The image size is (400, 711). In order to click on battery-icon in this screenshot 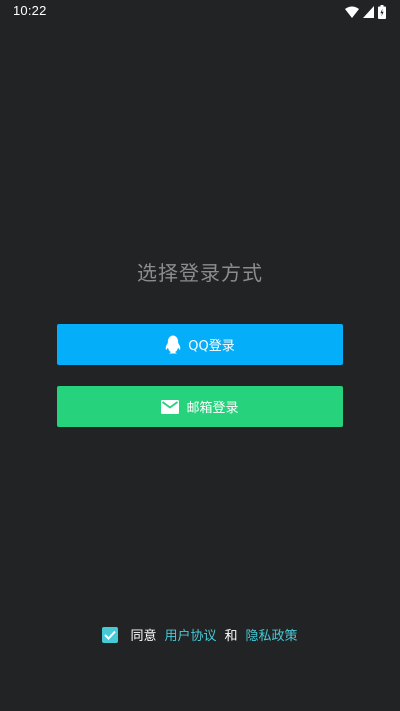, I will do `click(382, 12)`.